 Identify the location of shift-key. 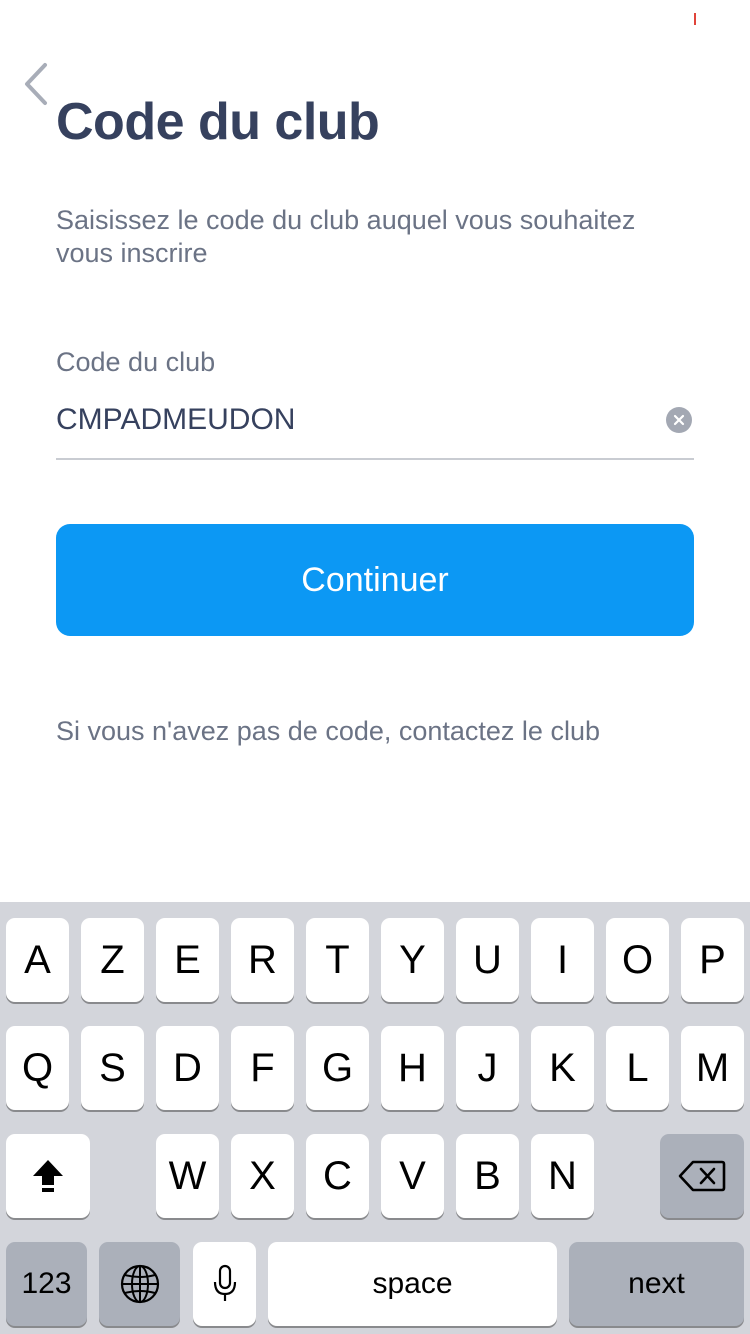
(48, 1176).